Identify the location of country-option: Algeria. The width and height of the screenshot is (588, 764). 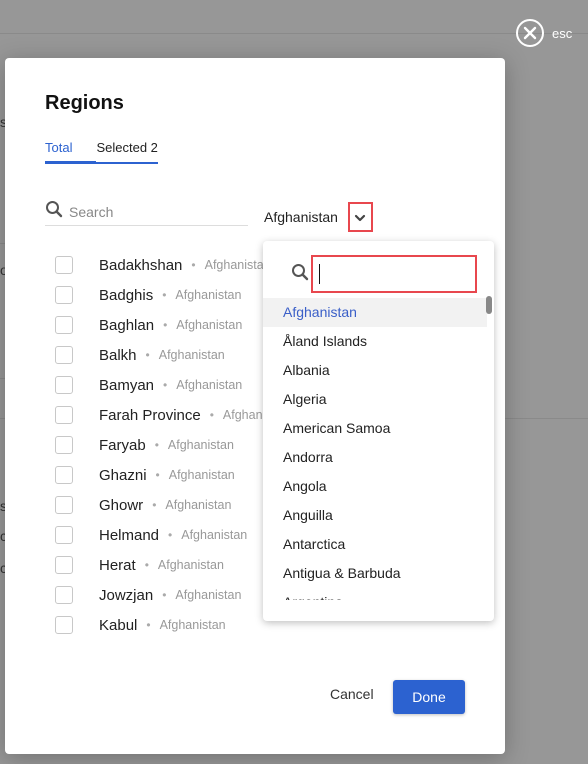
(375, 399).